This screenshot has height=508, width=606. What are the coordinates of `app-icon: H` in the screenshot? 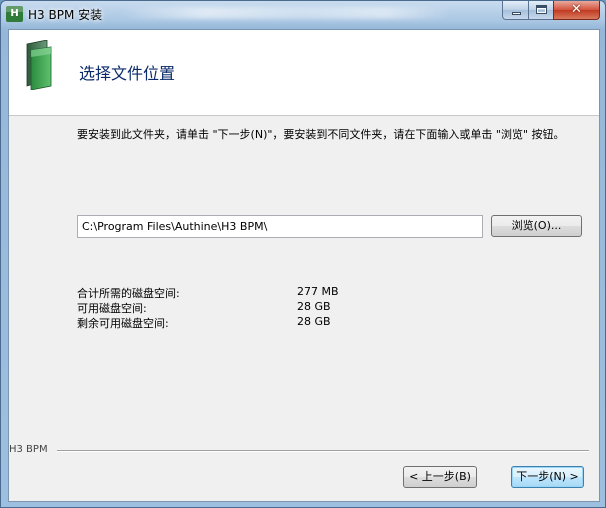 It's located at (14, 14).